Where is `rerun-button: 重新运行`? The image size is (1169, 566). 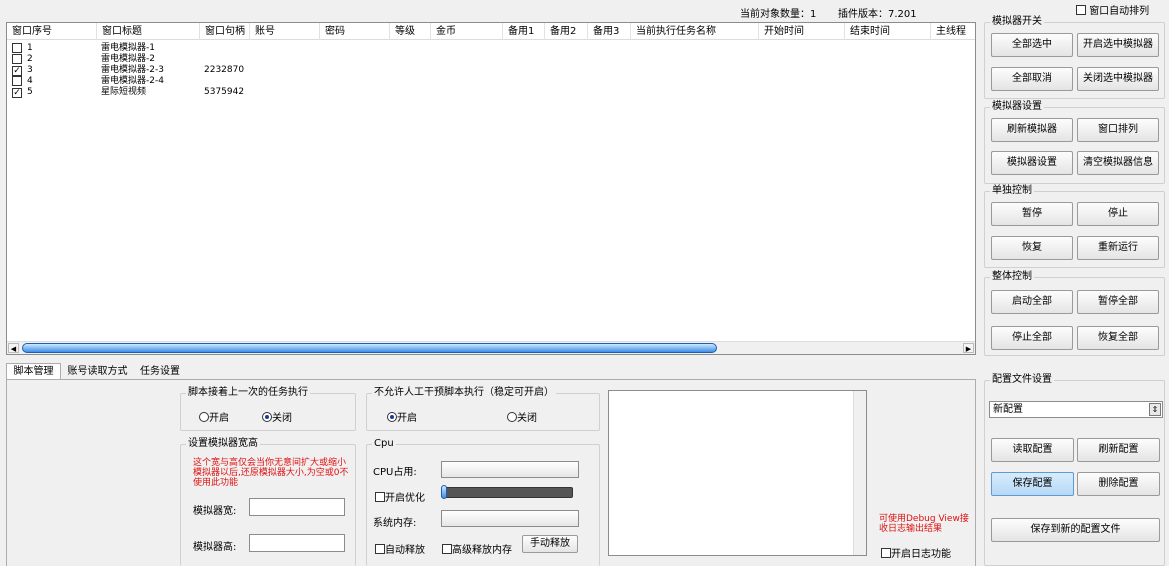
rerun-button: 重新运行 is located at coordinates (1118, 248).